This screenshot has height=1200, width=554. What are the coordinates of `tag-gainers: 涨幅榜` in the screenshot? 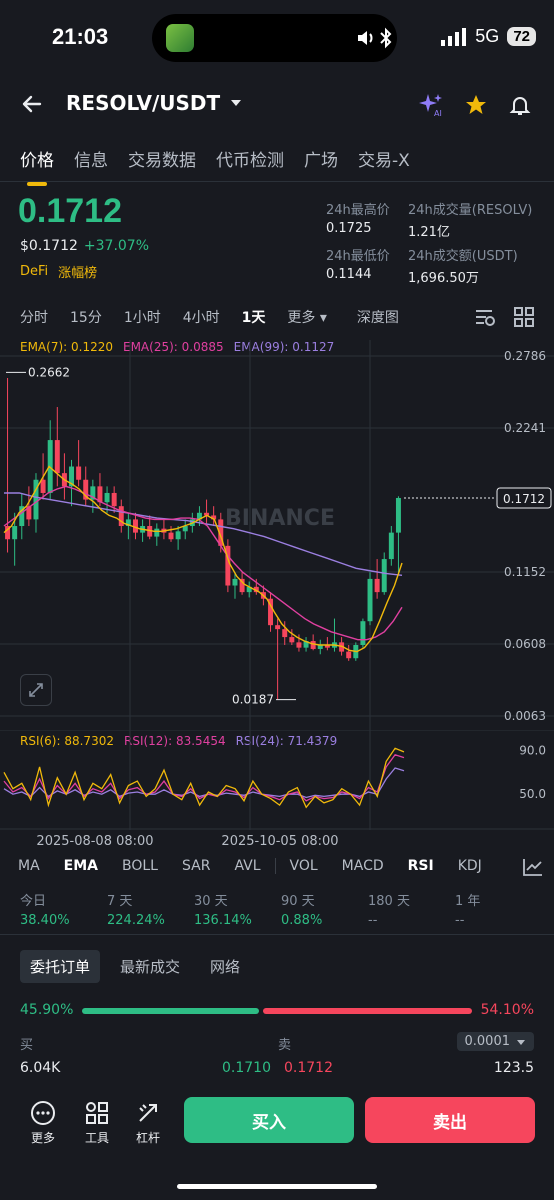 It's located at (77, 271).